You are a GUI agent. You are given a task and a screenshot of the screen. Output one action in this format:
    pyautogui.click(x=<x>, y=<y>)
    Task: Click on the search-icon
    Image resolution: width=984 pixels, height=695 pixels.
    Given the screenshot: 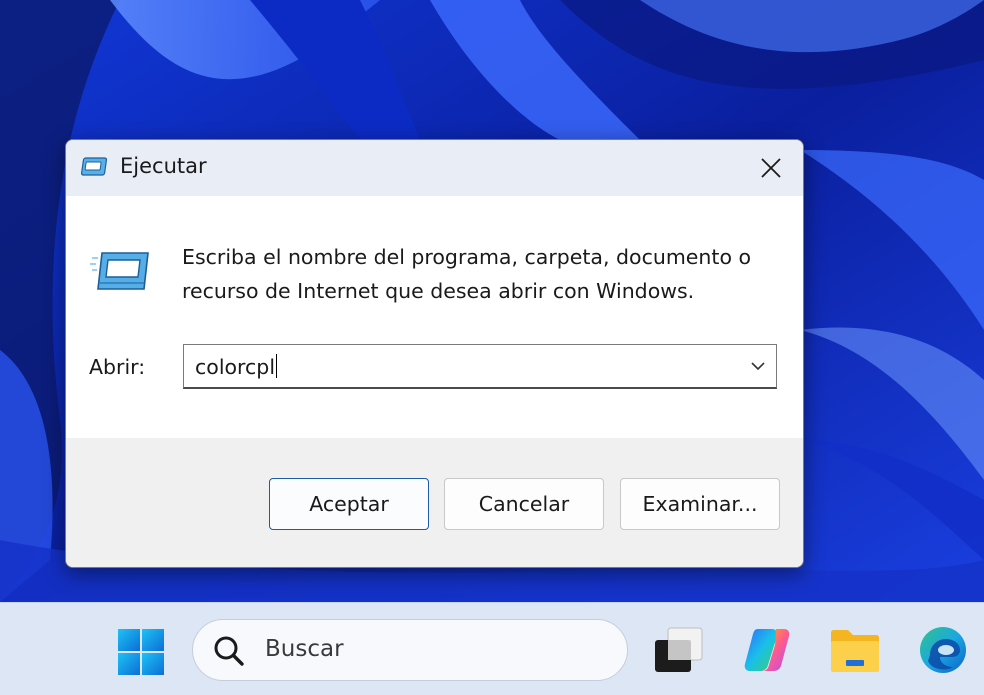 What is the action you would take?
    pyautogui.click(x=229, y=651)
    